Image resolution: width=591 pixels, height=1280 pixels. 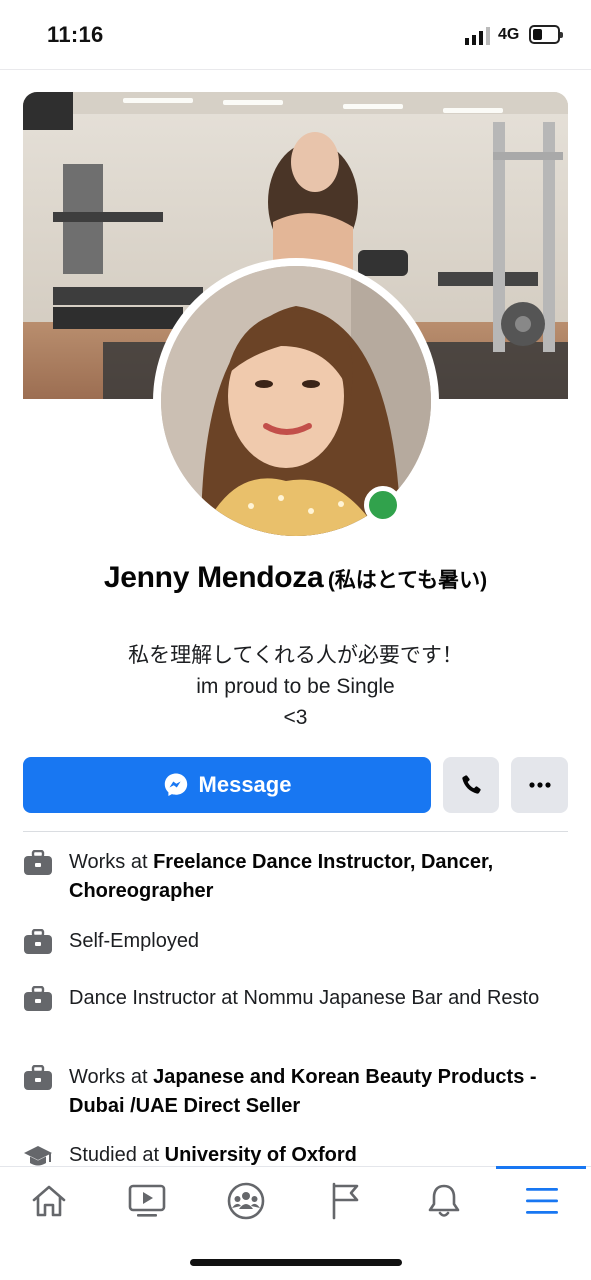 I want to click on status-bar: 11:16 4G, so click(x=295, y=35).